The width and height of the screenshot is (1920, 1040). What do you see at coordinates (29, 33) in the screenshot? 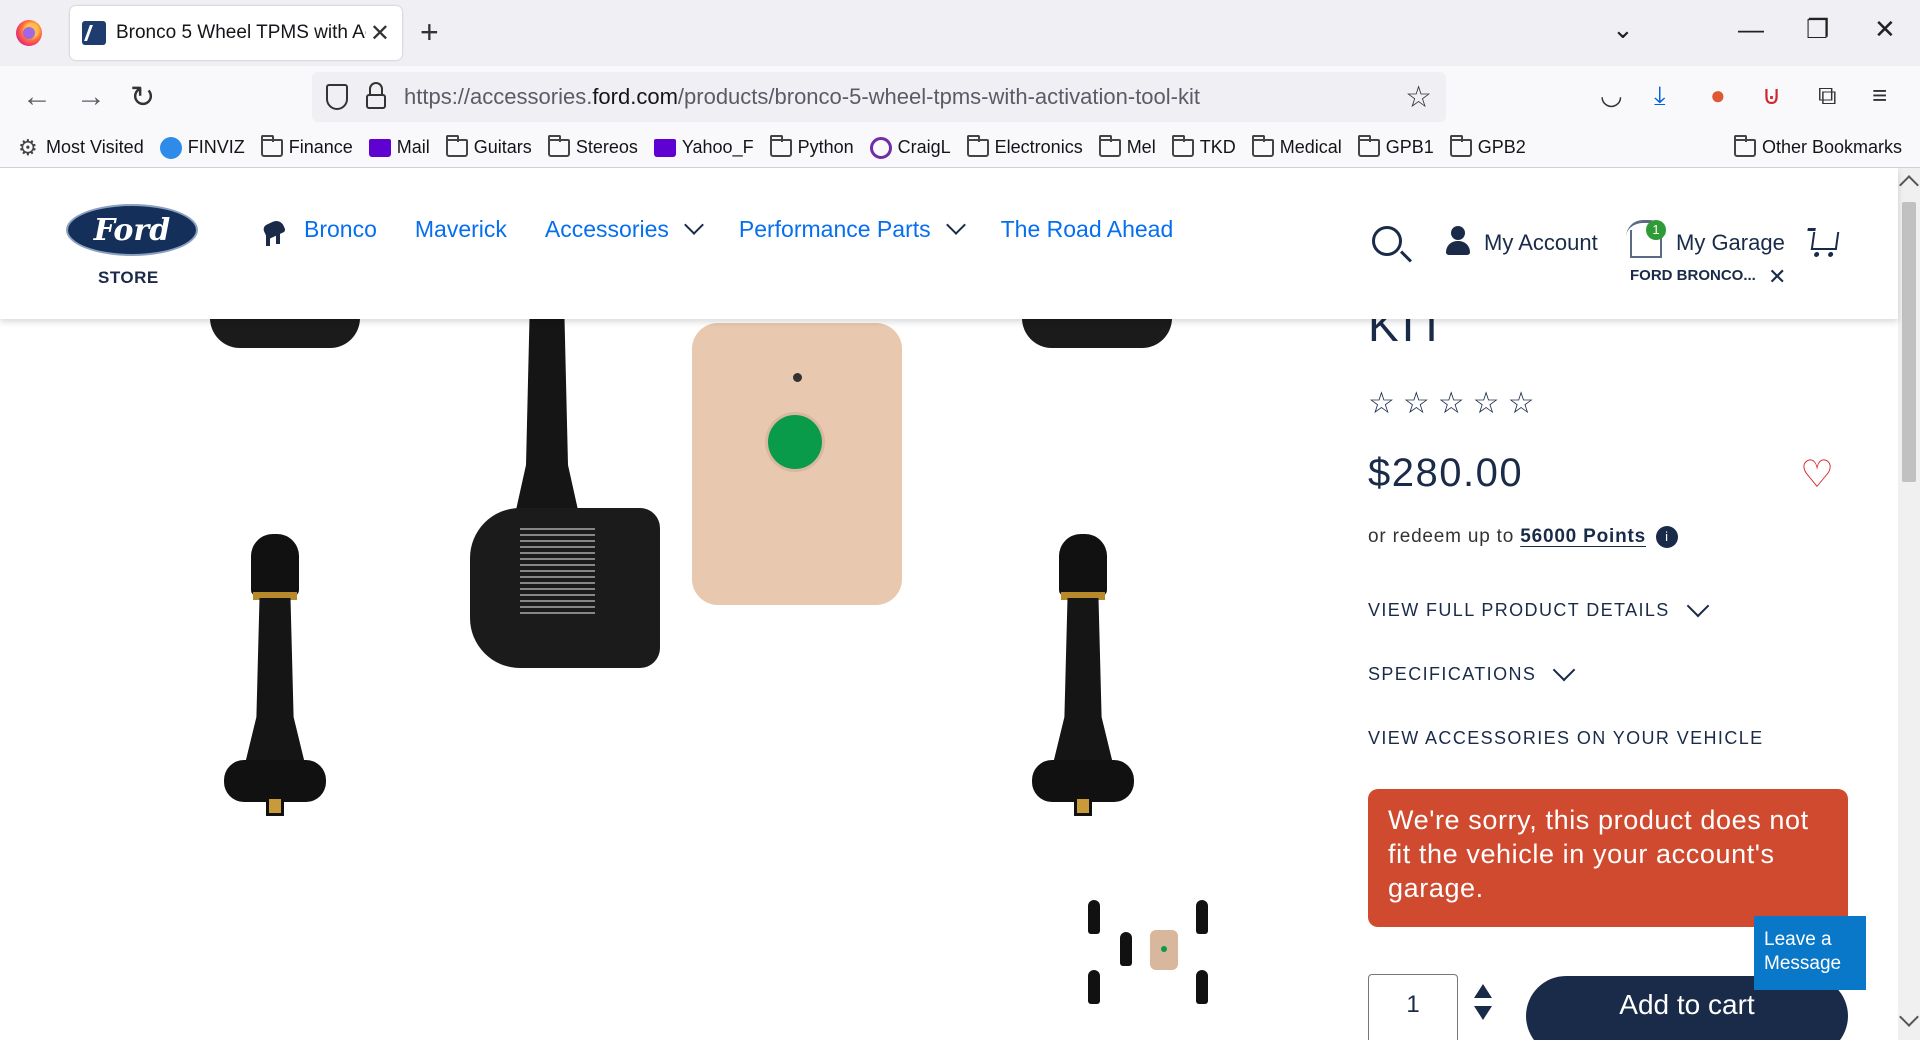
I see `firefox-icon` at bounding box center [29, 33].